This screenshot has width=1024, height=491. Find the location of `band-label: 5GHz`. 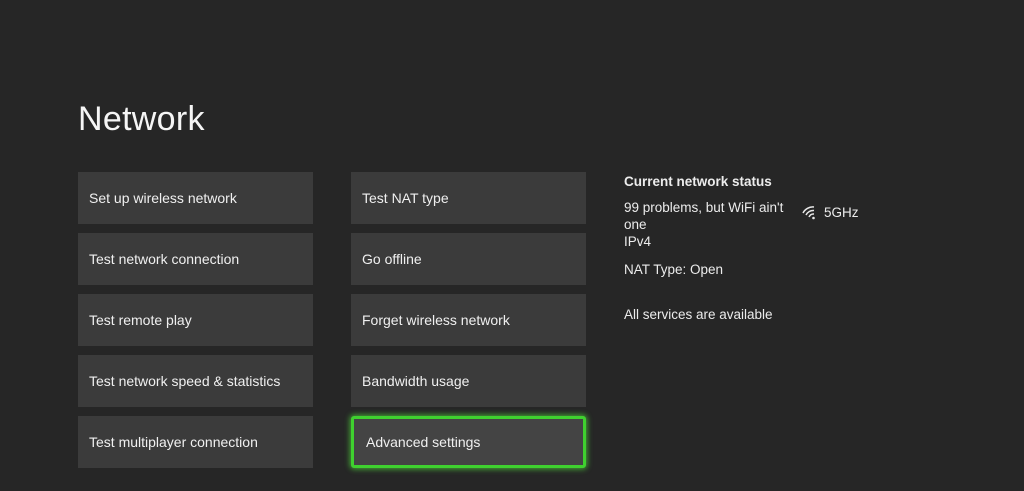

band-label: 5GHz is located at coordinates (841, 212).